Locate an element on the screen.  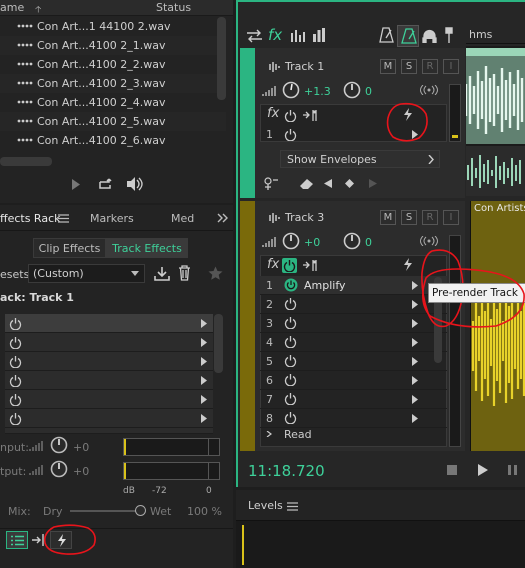
save-preset-icon is located at coordinates (162, 273).